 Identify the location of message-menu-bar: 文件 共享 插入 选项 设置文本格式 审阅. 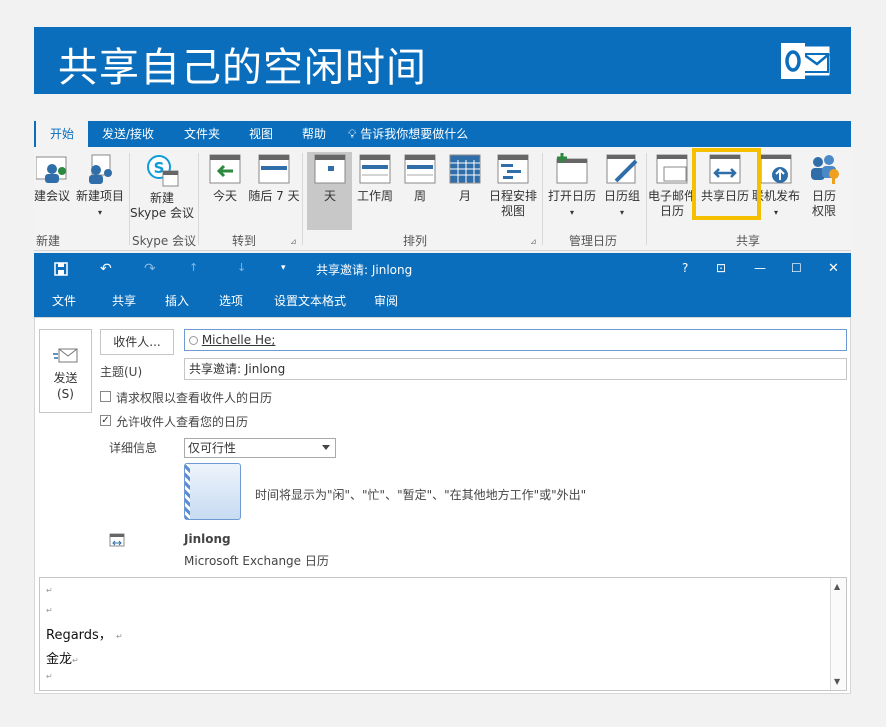
(442, 301).